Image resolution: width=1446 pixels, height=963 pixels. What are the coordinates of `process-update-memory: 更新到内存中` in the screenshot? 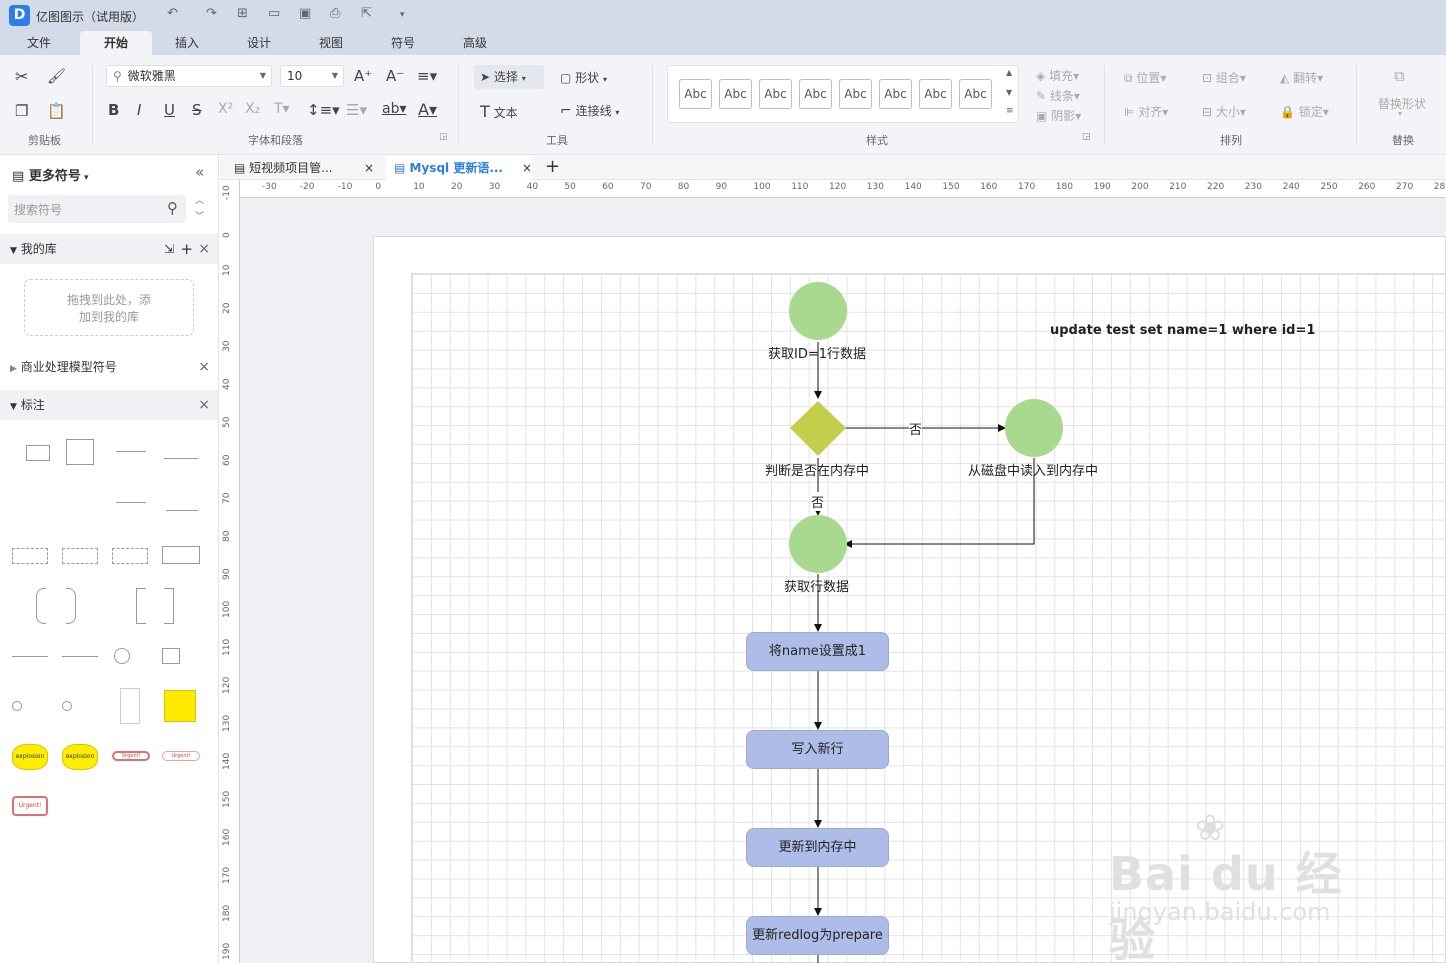 It's located at (817, 847).